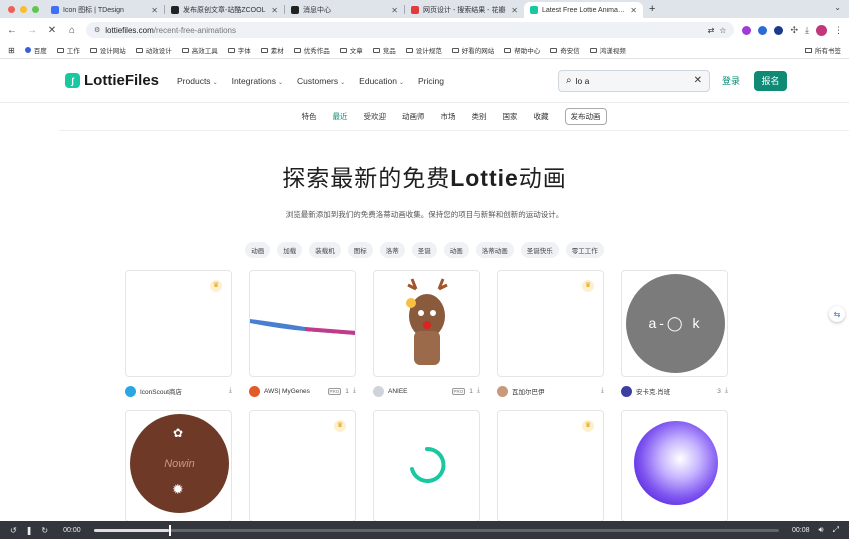 The width and height of the screenshot is (849, 539). I want to click on tag-chip: 加载, so click(290, 250).